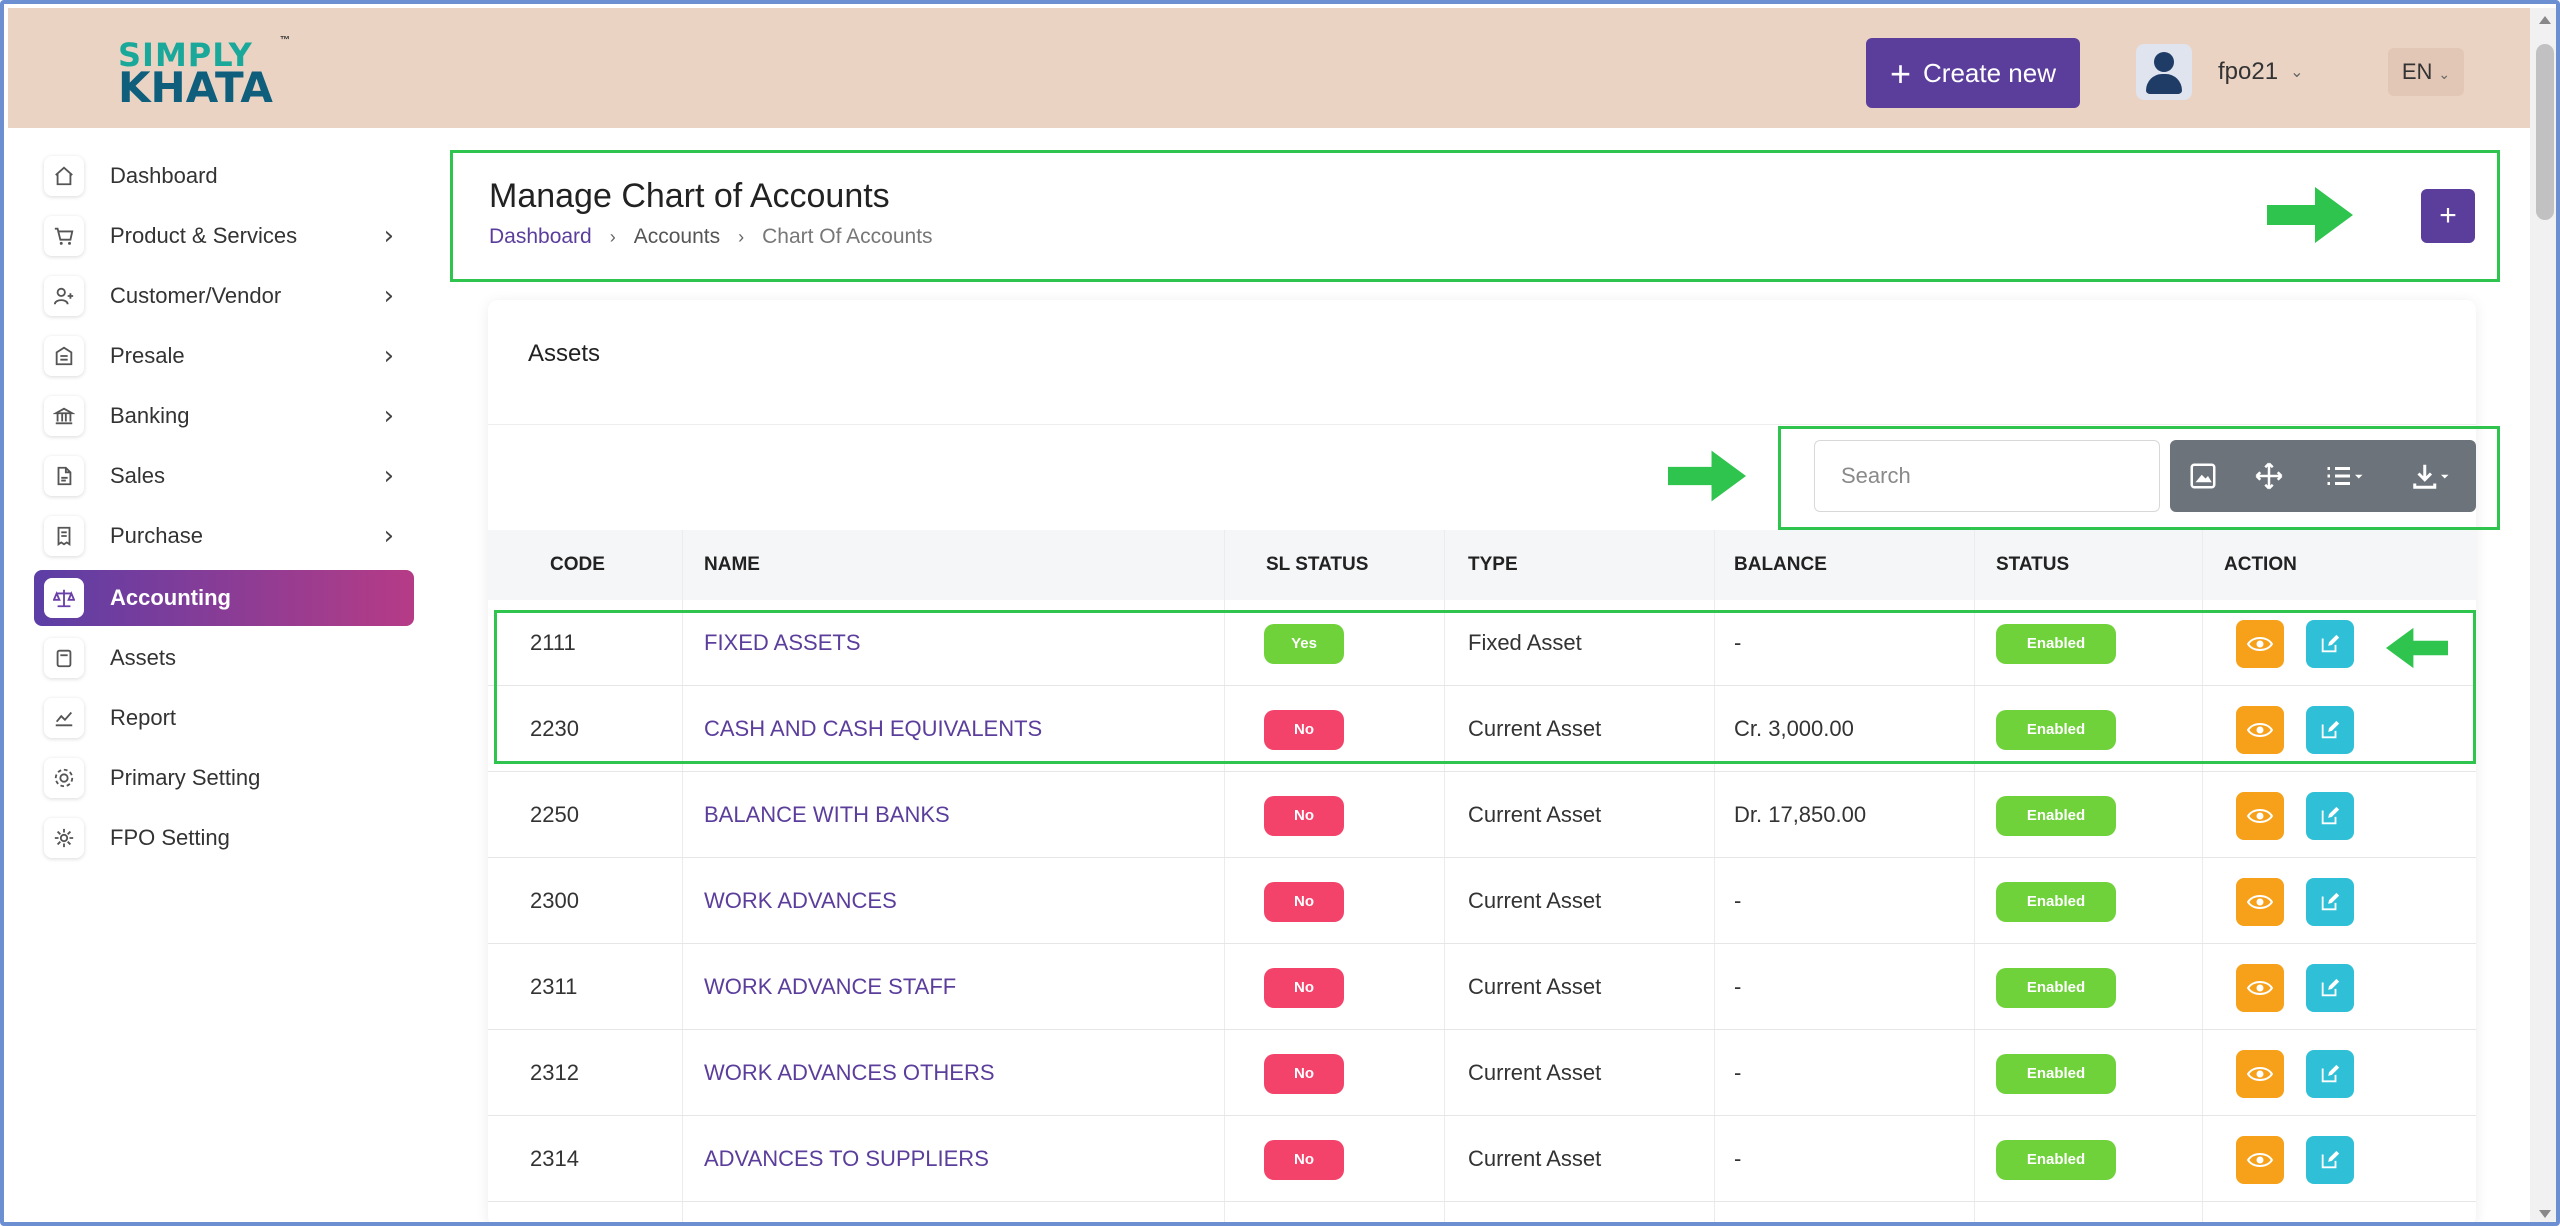 The height and width of the screenshot is (1226, 2560). I want to click on column-header-status: STATUS, so click(2032, 565).